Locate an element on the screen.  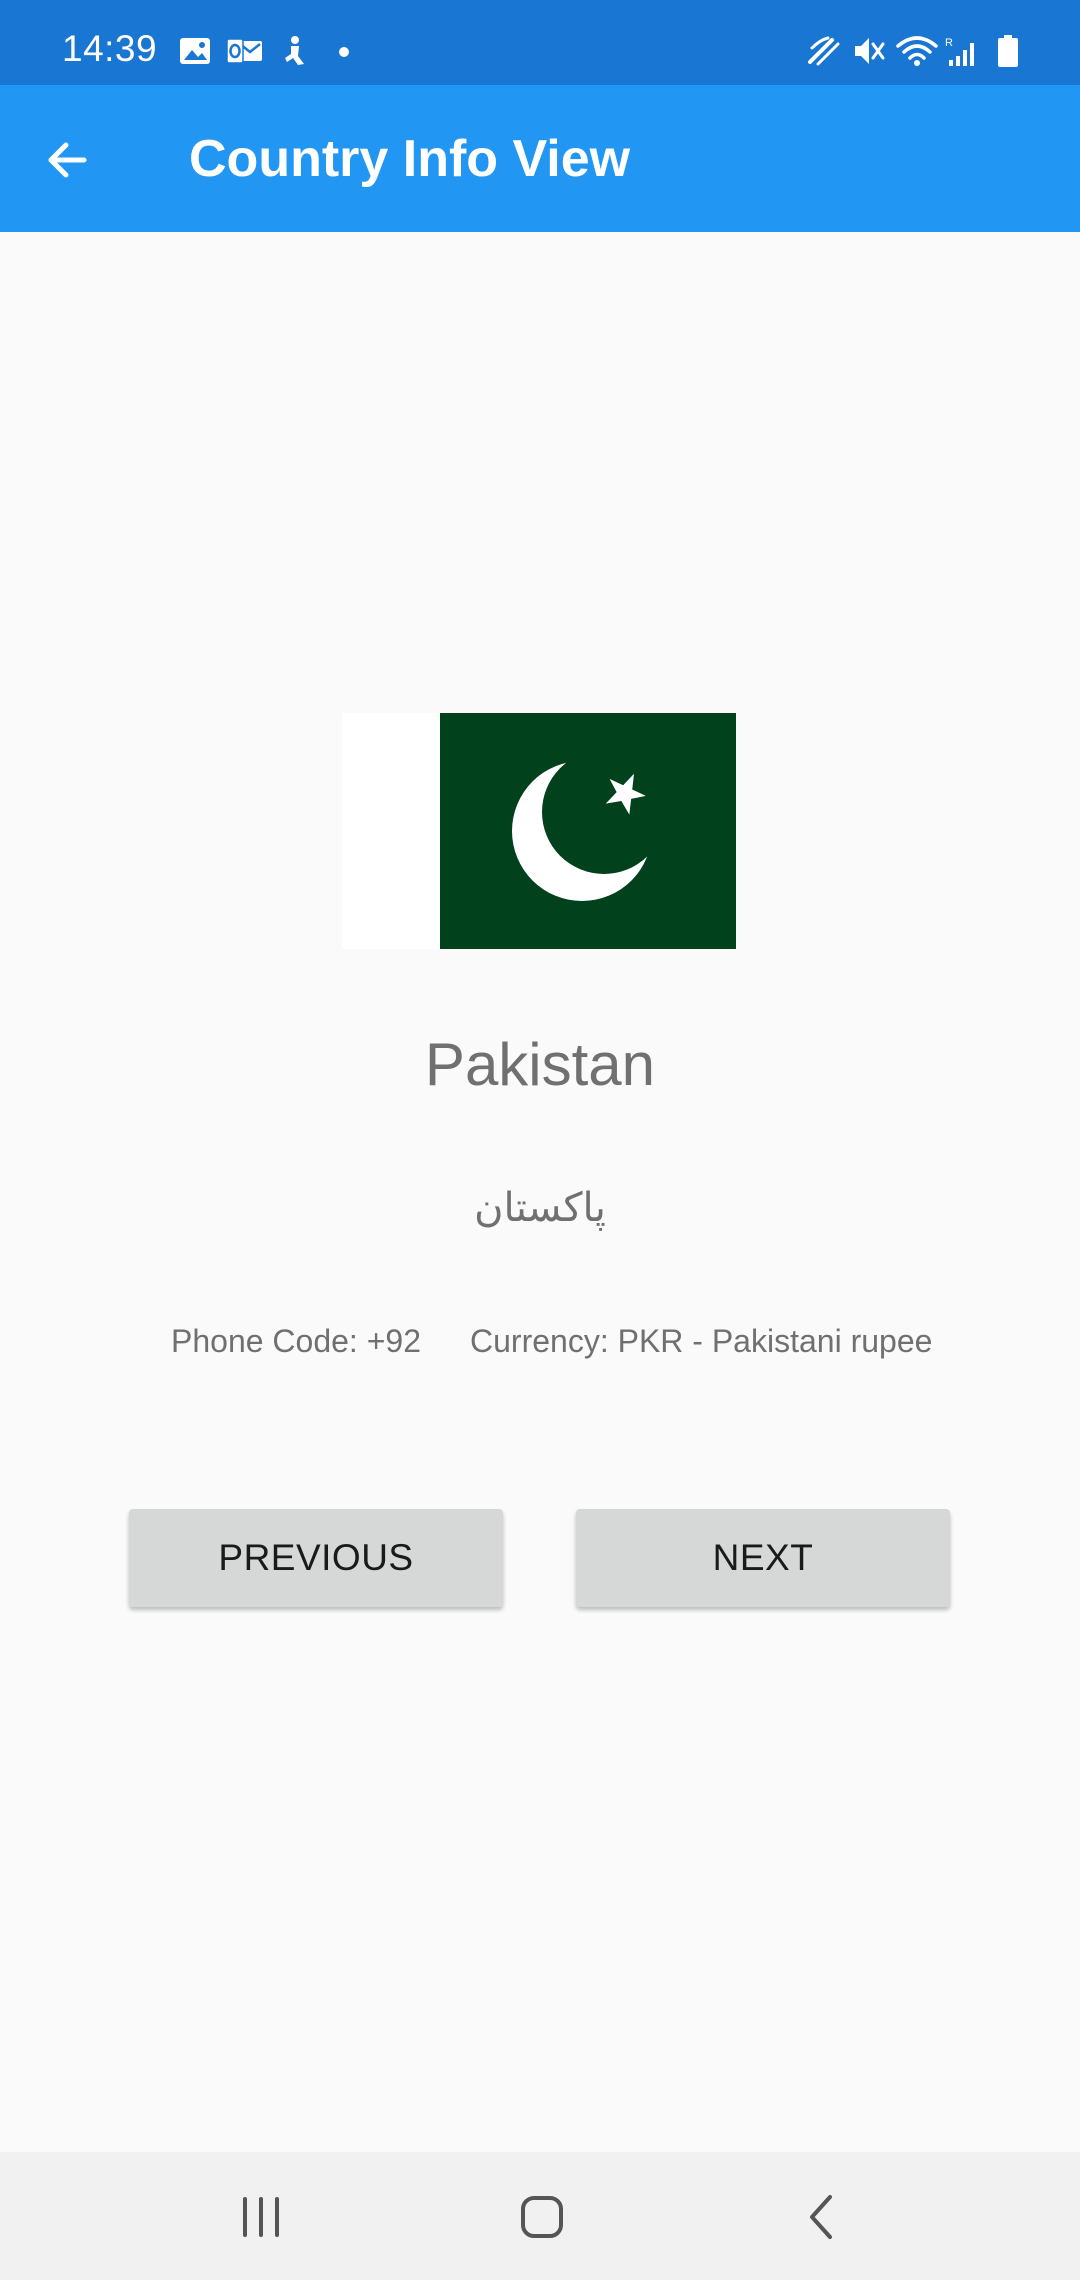
dot-icon is located at coordinates (344, 52).